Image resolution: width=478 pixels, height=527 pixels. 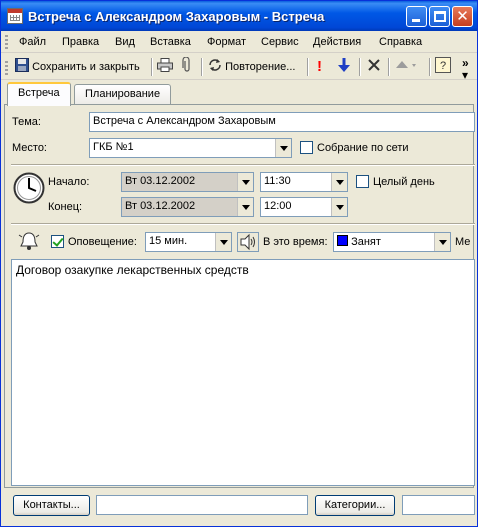 I want to click on tab-appointment-label: Встреча, so click(x=39, y=93).